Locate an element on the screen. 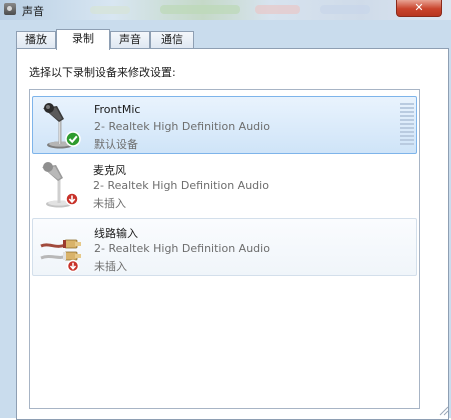 Image resolution: width=451 pixels, height=420 pixels. line-in-cable-icon is located at coordinates (60, 255).